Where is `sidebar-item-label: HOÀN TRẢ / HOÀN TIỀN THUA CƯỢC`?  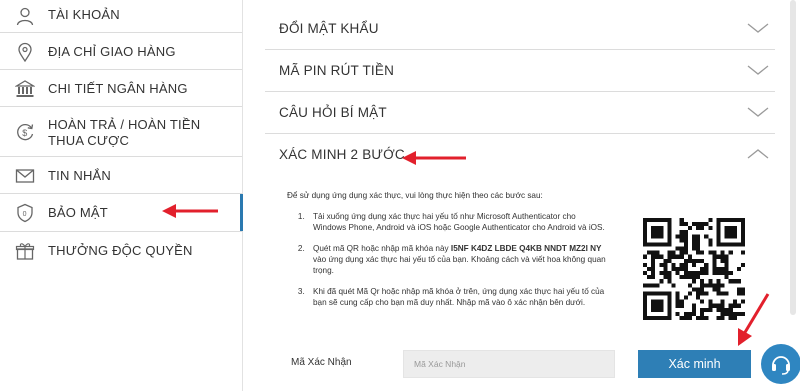 sidebar-item-label: HOÀN TRẢ / HOÀN TIỀN THUA CƯỢC is located at coordinates (124, 132).